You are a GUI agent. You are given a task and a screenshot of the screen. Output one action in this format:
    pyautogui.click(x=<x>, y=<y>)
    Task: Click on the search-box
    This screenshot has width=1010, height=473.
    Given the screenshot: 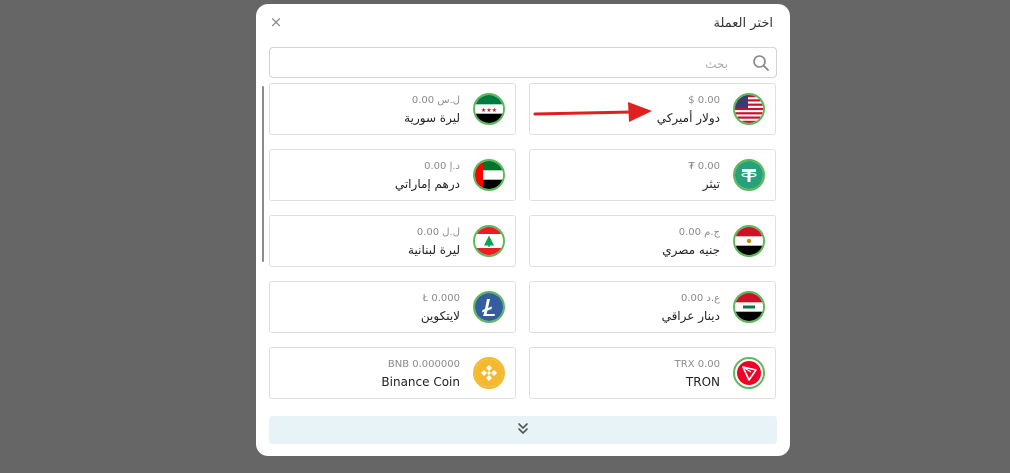 What is the action you would take?
    pyautogui.click(x=523, y=62)
    